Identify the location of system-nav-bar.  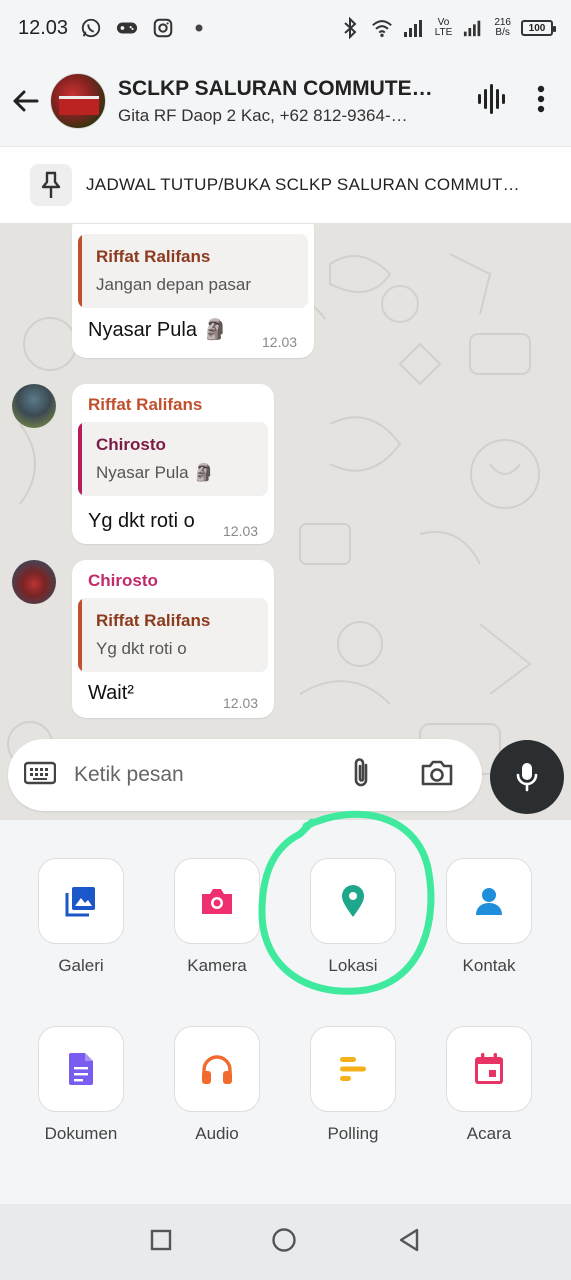
(285, 1242).